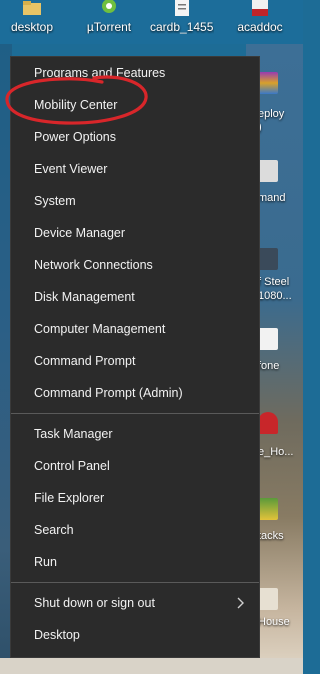 This screenshot has width=320, height=674. Describe the element at coordinates (135, 498) in the screenshot. I see `menu-item-file-explorer: File Explorer` at that location.